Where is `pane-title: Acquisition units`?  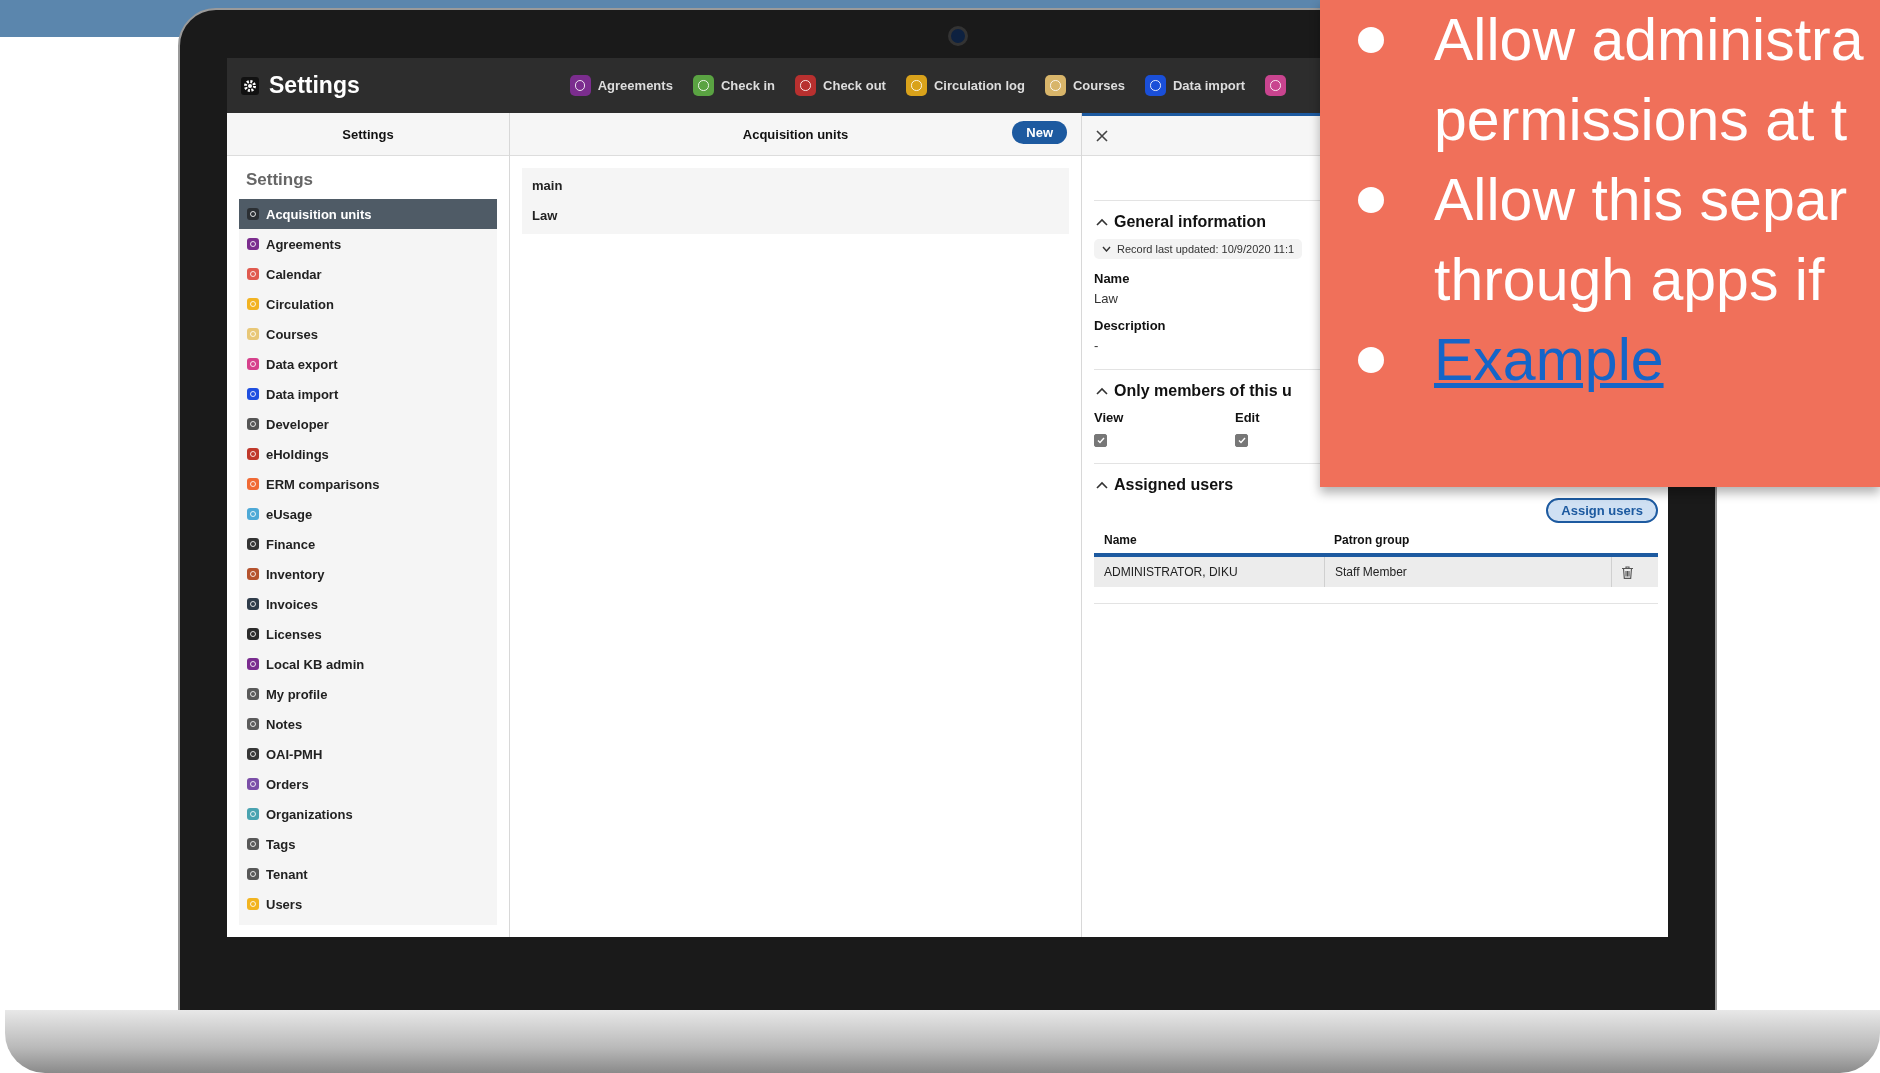
pane-title: Acquisition units is located at coordinates (795, 134).